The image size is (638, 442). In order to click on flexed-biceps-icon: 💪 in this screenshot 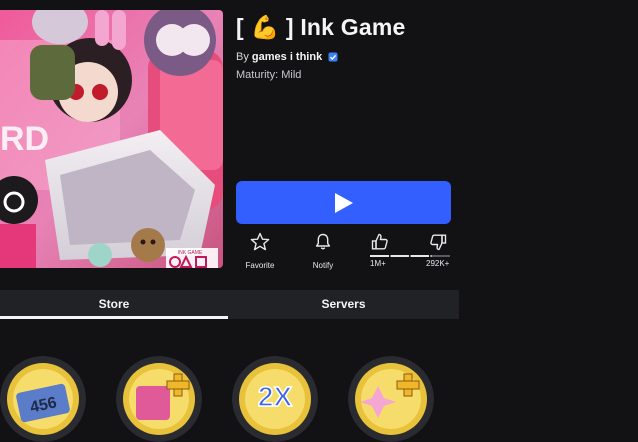, I will do `click(265, 27)`.